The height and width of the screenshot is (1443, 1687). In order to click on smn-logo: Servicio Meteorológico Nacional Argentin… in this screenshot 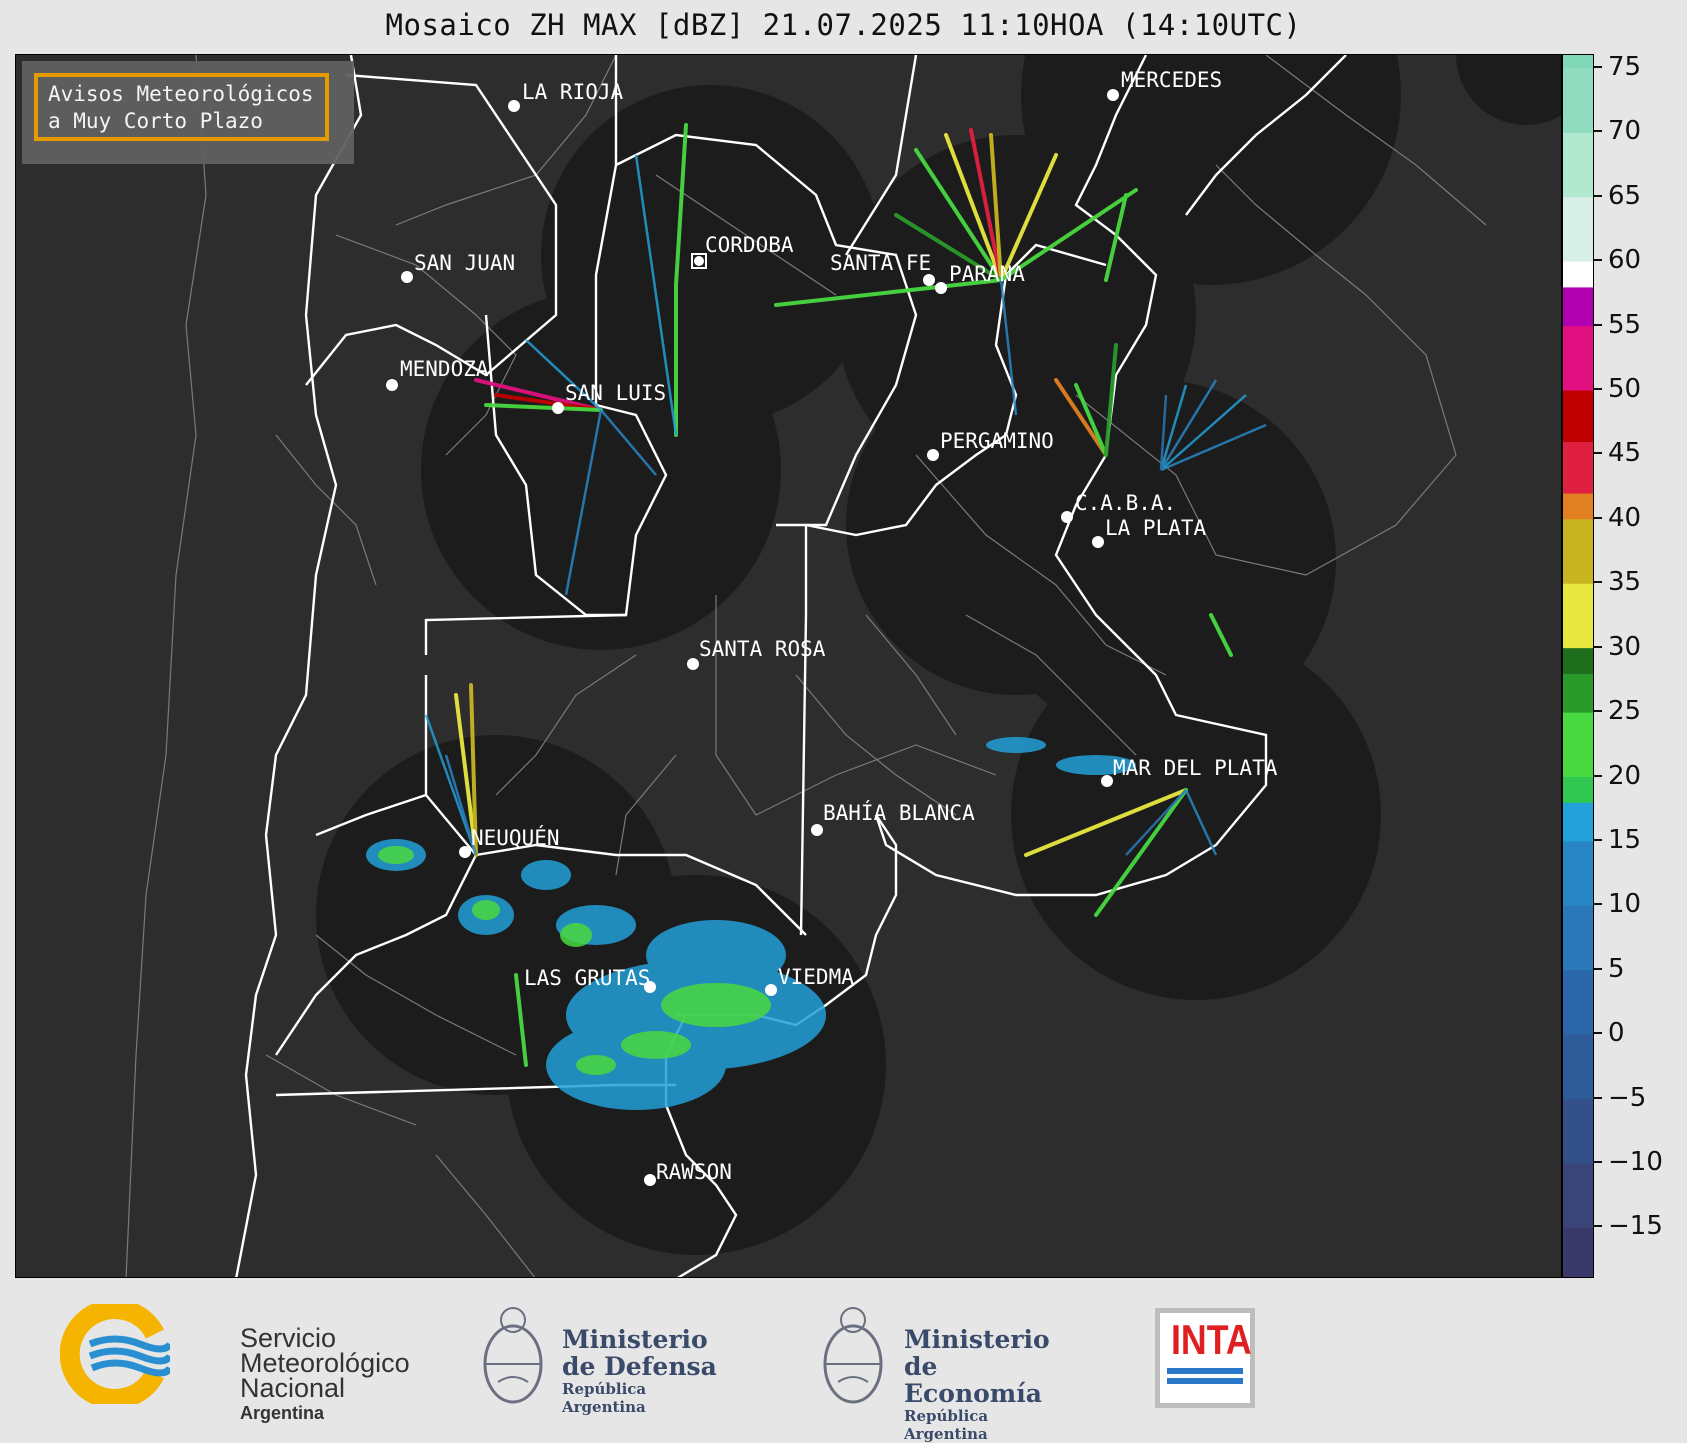, I will do `click(270, 1363)`.